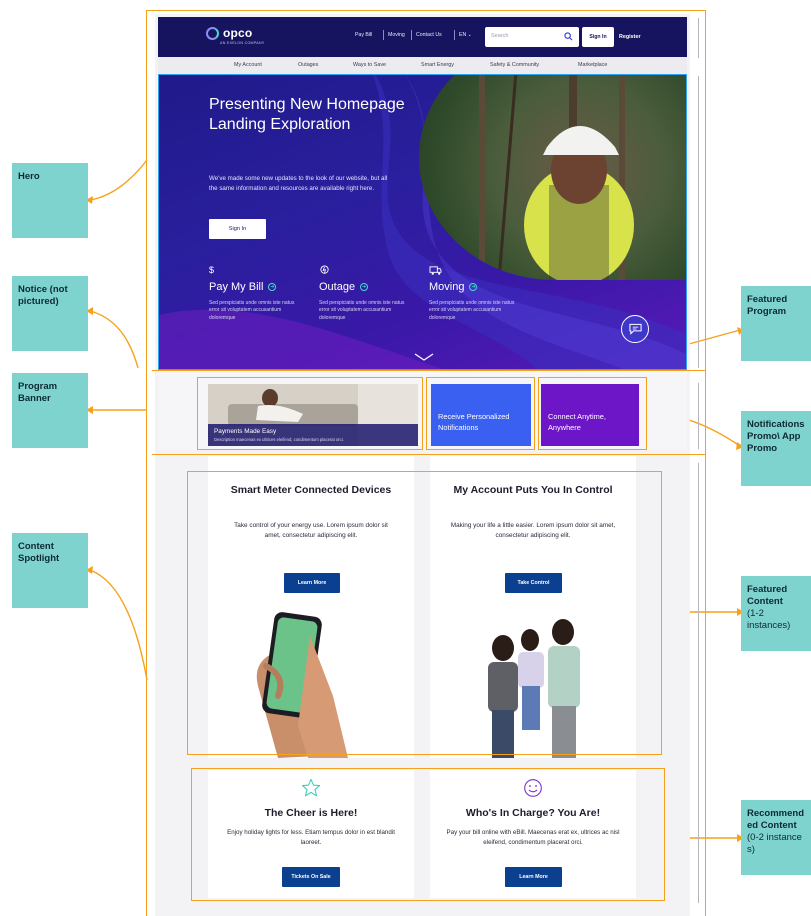  What do you see at coordinates (776, 448) in the screenshot?
I see `annotation-notifications: Notifications Promo\ App Promo` at bounding box center [776, 448].